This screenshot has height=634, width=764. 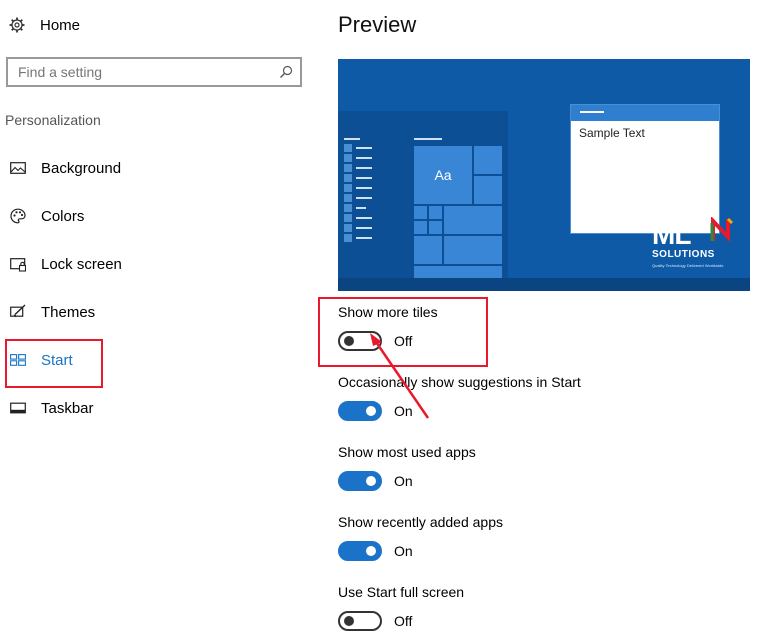 What do you see at coordinates (18, 168) in the screenshot?
I see `picture-icon` at bounding box center [18, 168].